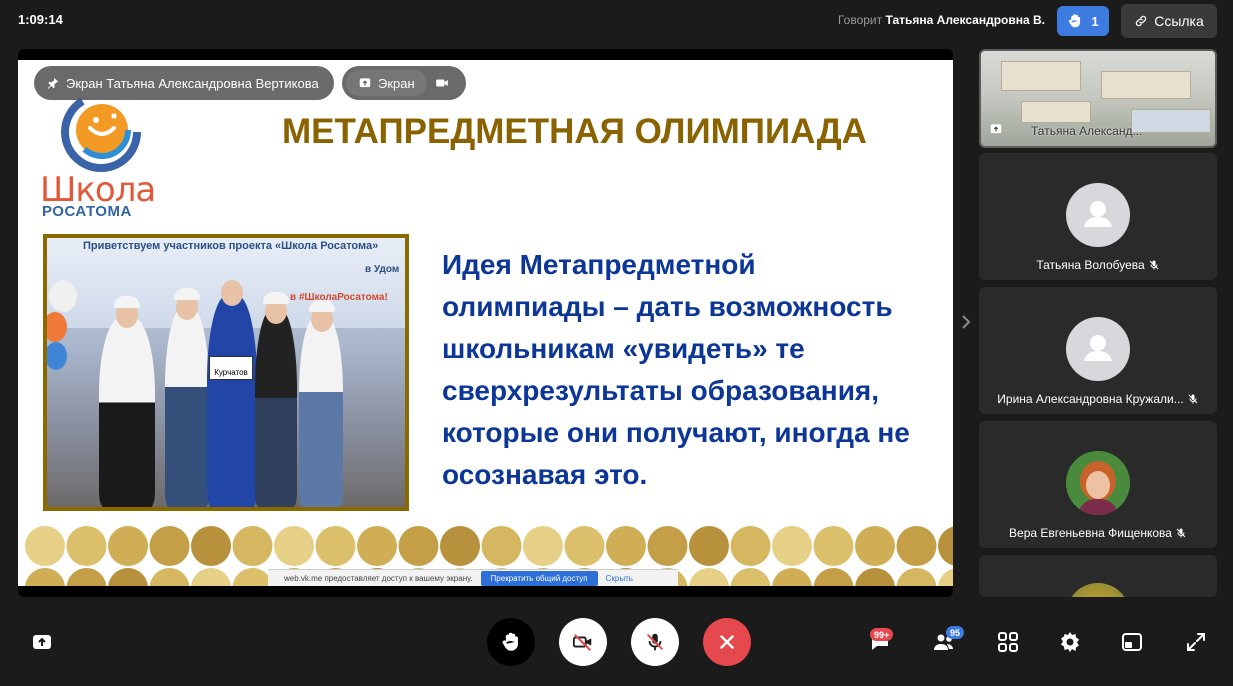 The height and width of the screenshot is (686, 1233). What do you see at coordinates (616, 643) in the screenshot?
I see `bottom-toolbar: 99+ 95` at bounding box center [616, 643].